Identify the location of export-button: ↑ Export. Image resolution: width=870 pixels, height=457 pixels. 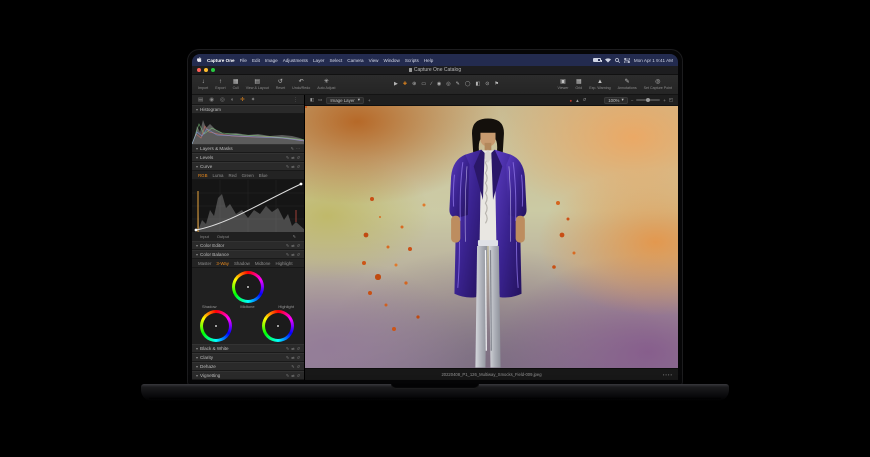
(220, 84).